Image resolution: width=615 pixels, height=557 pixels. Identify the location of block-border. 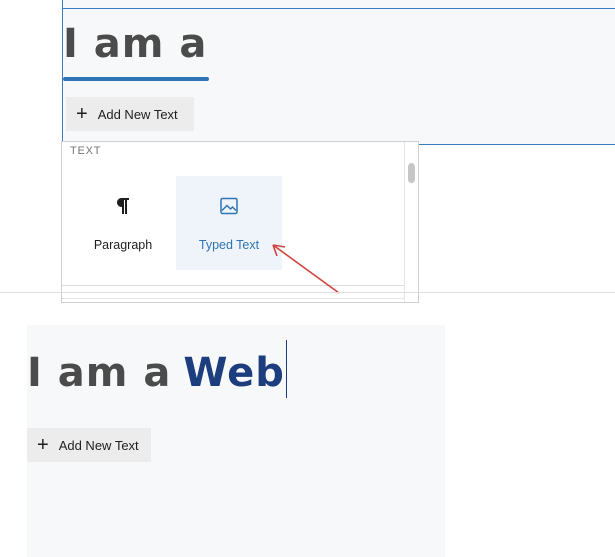
(339, 8).